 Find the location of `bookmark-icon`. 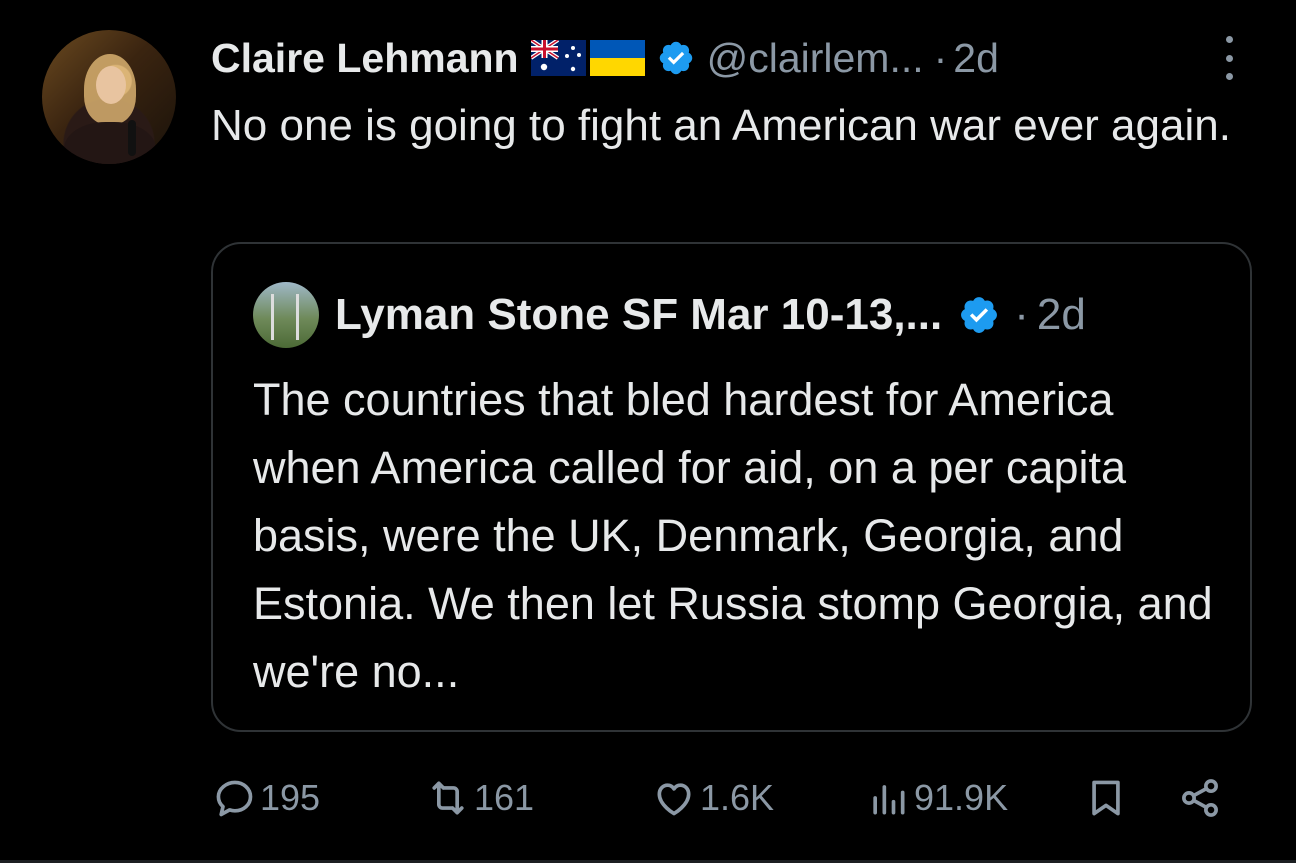

bookmark-icon is located at coordinates (1106, 798).